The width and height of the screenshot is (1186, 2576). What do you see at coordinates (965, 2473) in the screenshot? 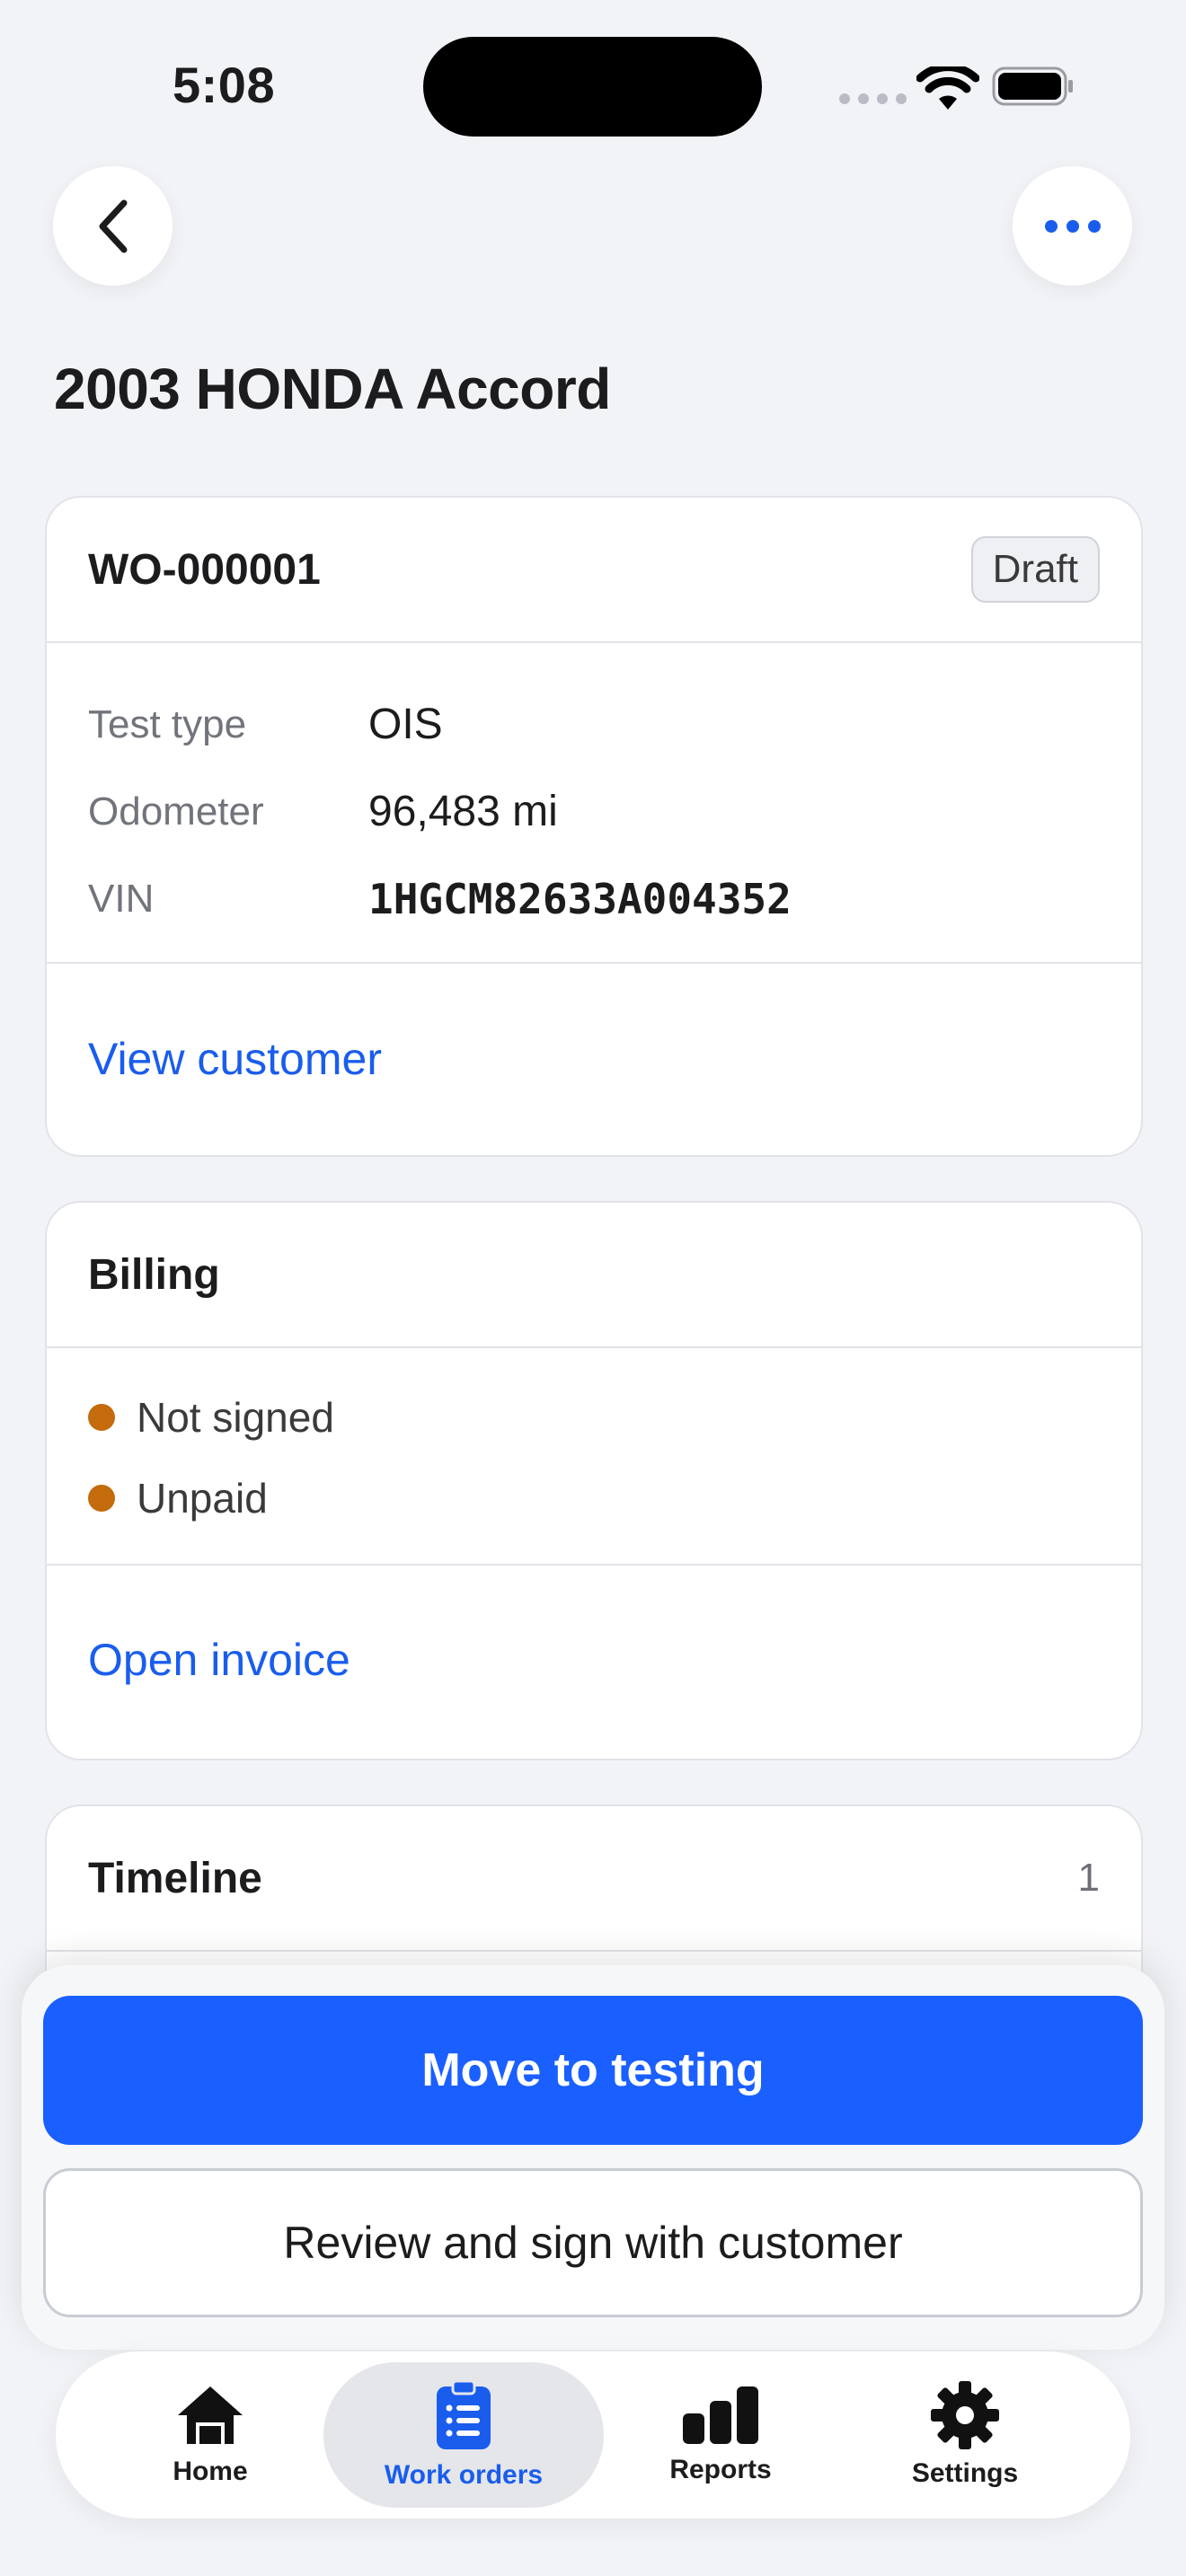
I see `tab-label: Settings` at bounding box center [965, 2473].